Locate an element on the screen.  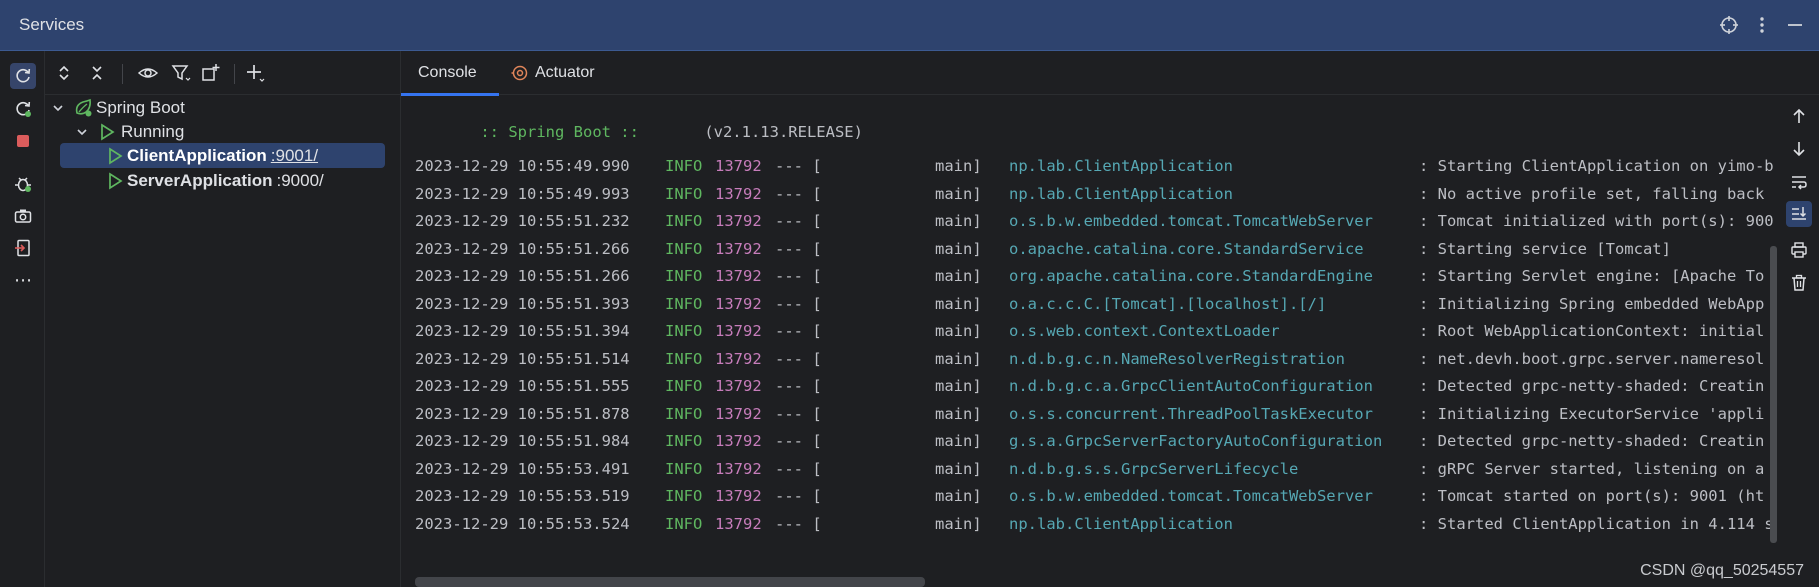
log-logger: g.s.a.GrpcServerFactoryAutoConfiguration is located at coordinates (1195, 441).